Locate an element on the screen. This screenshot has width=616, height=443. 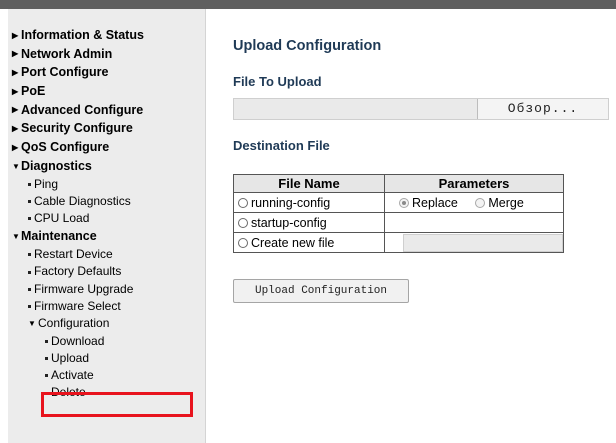
table-header-row: File Name Parameters is located at coordinates (398, 183).